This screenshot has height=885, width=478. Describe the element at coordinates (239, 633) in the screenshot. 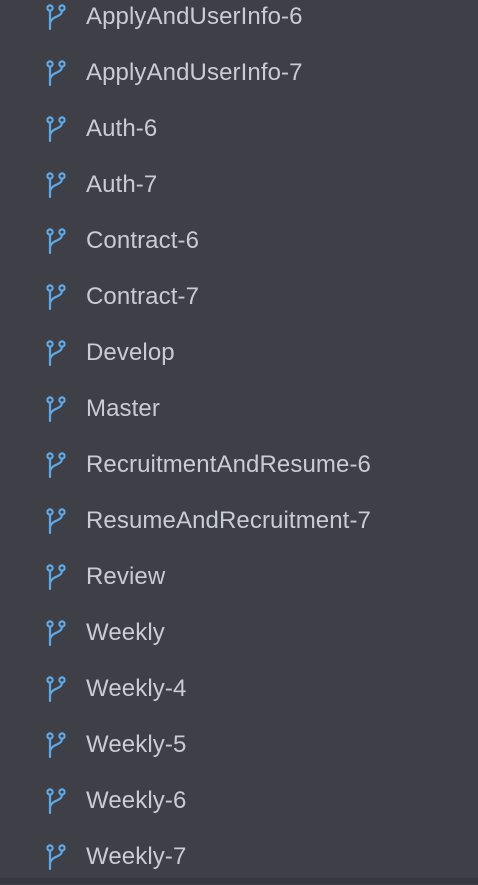

I see `branch-item: Weekly` at that location.